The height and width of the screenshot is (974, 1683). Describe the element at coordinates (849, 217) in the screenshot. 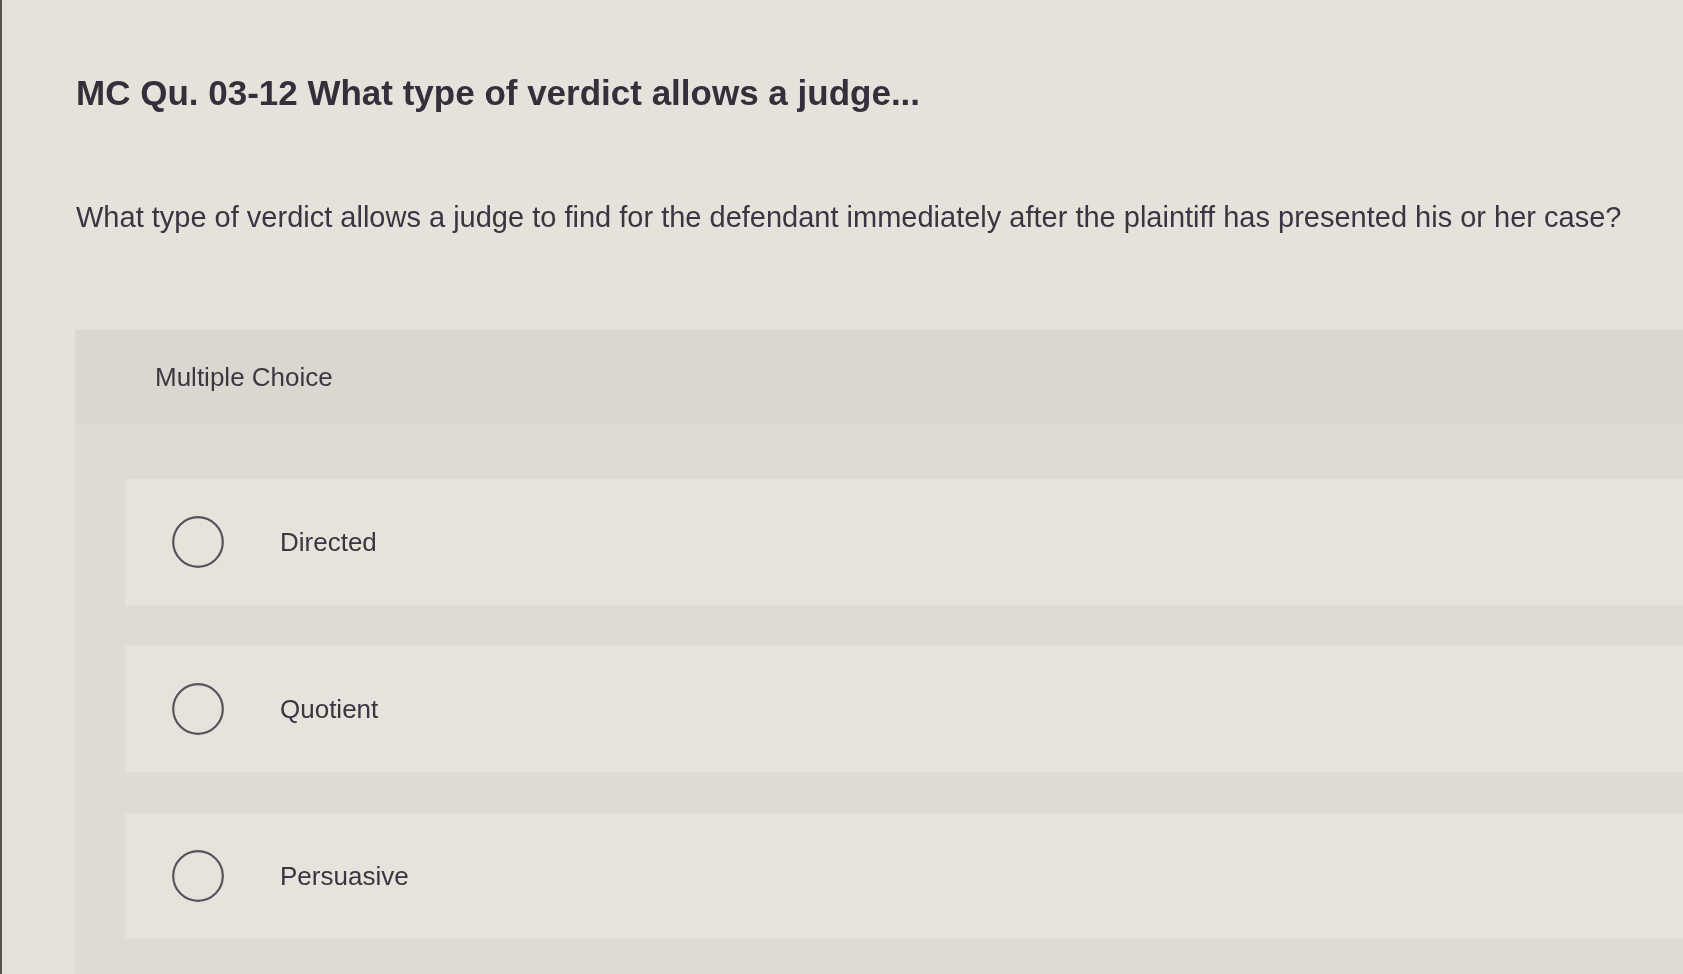

I see `question-text: What type of verdict allows a judge to find for the defendant immediately after the plaintiff has presented his or her case?` at that location.